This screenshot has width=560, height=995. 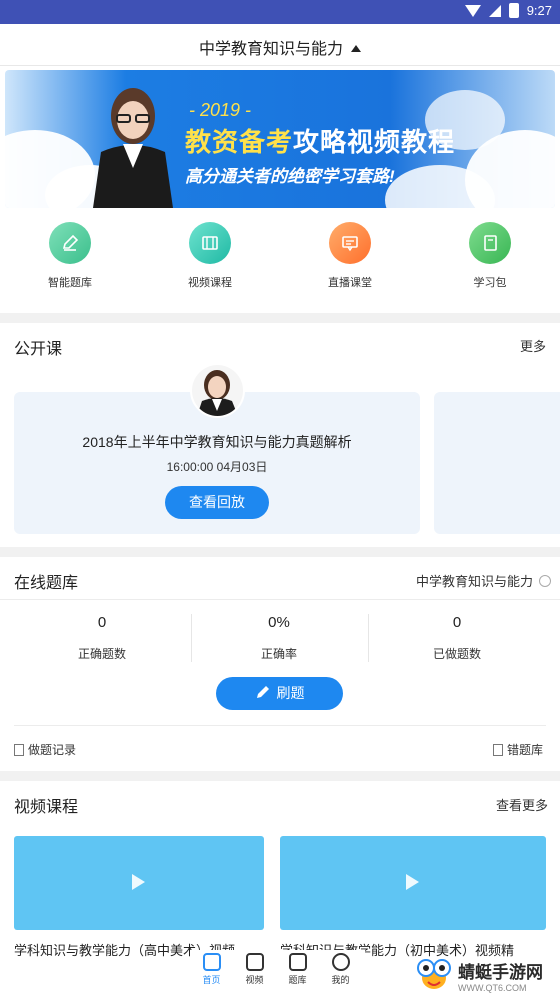 What do you see at coordinates (217, 467) in the screenshot?
I see `course-time: 16:00:00 04月03日` at bounding box center [217, 467].